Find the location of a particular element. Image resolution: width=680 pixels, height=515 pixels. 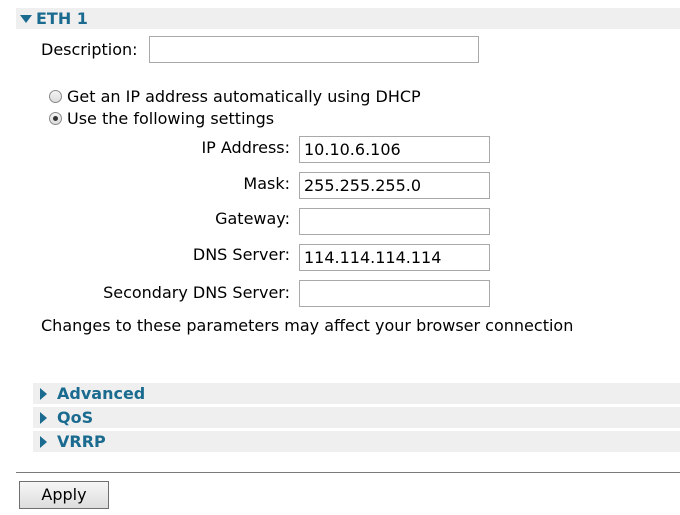

section-header-vrrp: VRRP is located at coordinates (356, 441).